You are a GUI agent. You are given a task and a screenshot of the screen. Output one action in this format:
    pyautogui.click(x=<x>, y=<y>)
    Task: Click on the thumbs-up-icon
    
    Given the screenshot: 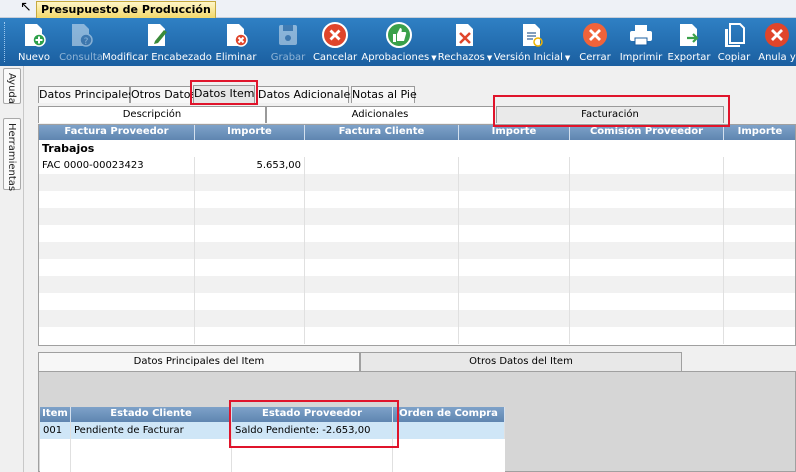 What is the action you would take?
    pyautogui.click(x=399, y=35)
    